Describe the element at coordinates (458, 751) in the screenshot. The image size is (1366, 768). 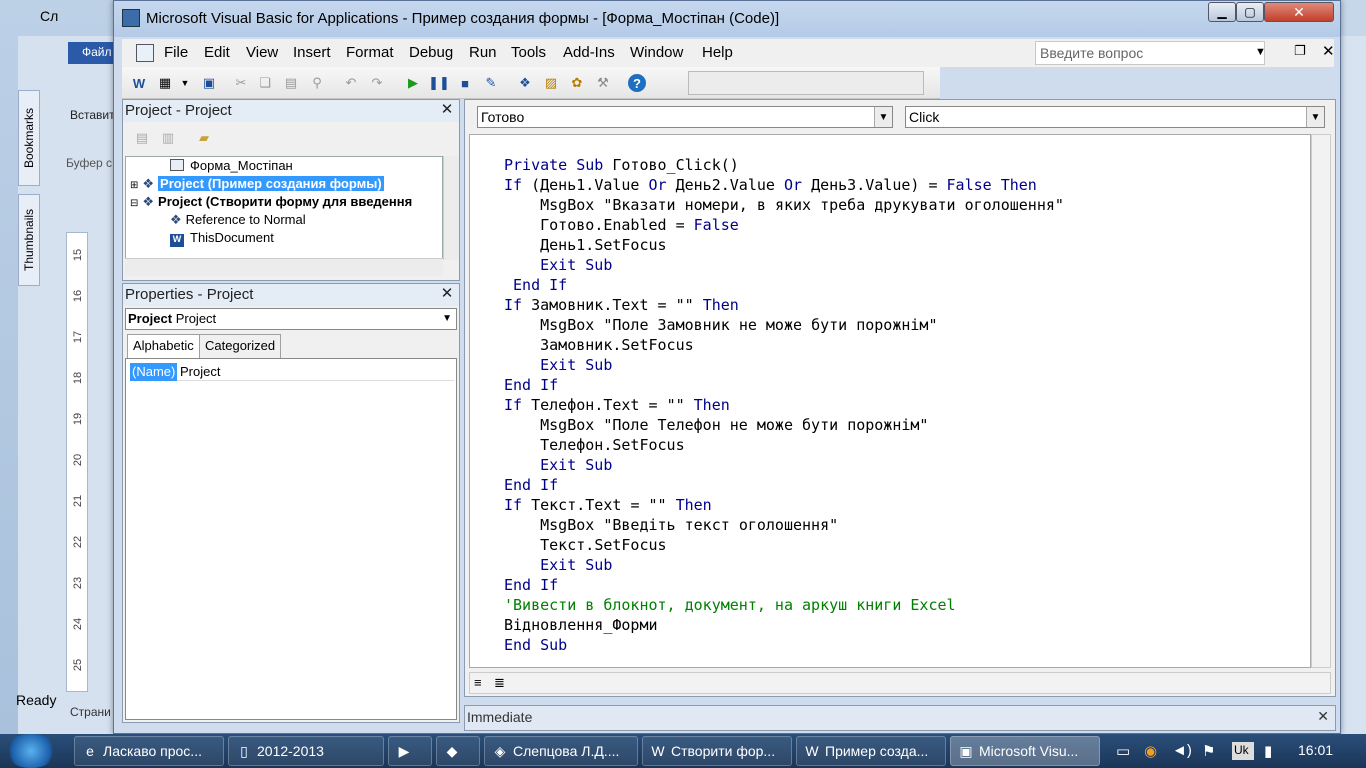
I see `taskbar-item: ◆` at that location.